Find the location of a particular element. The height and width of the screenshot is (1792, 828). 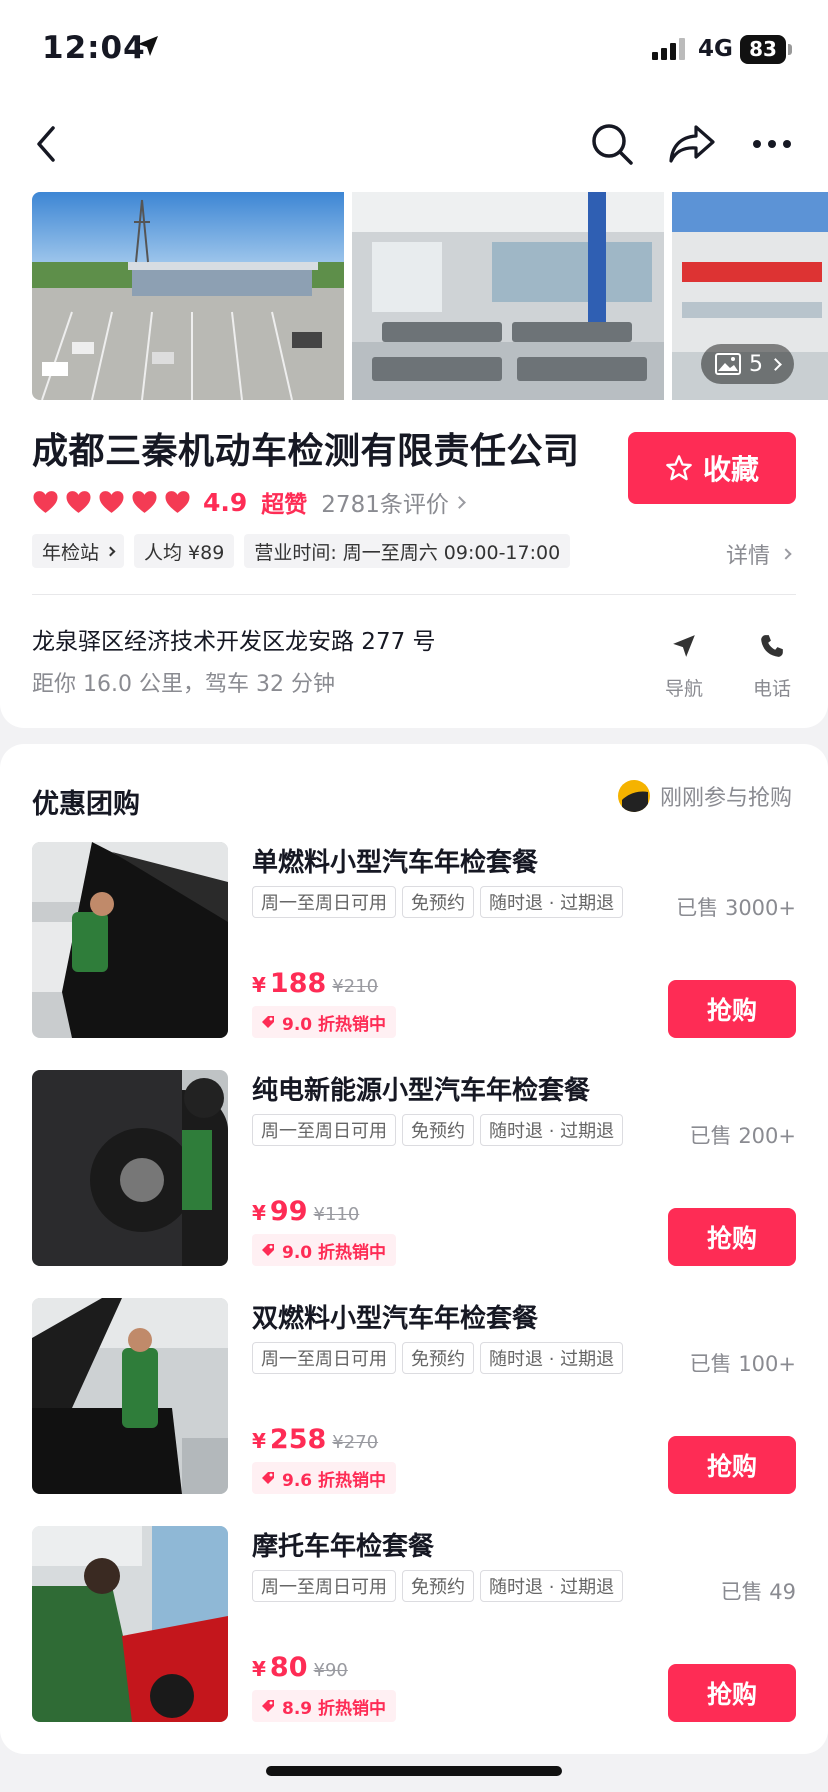

navigation-arrow-icon is located at coordinates (684, 646).